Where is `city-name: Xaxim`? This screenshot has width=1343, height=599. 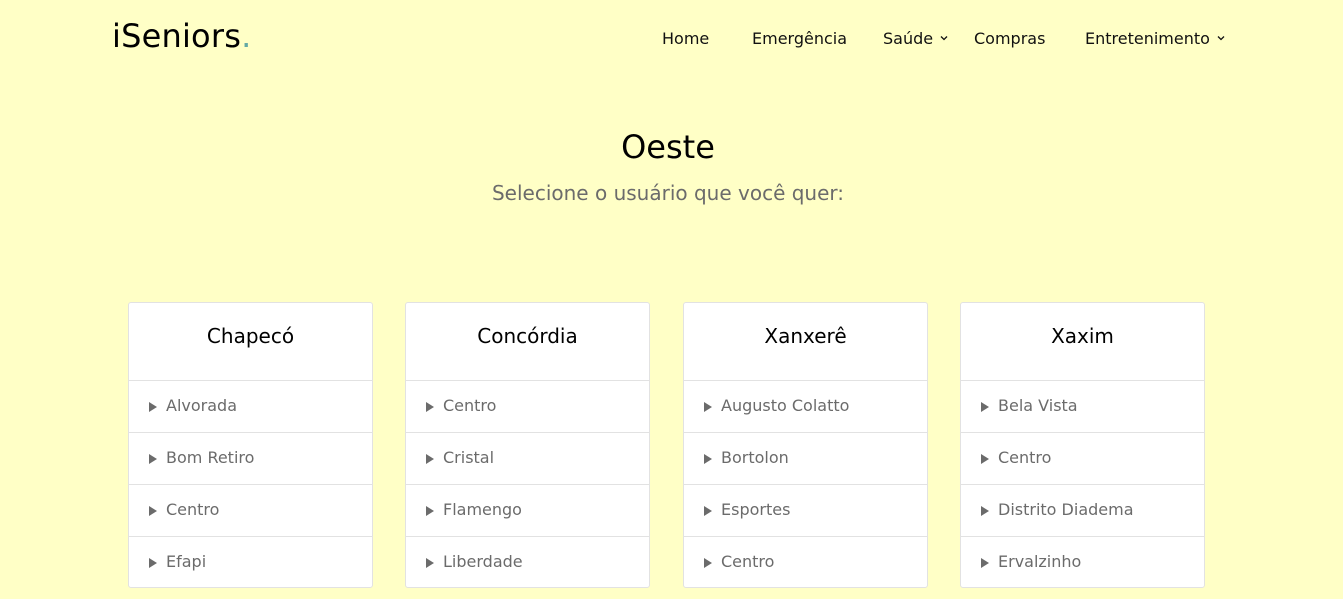
city-name: Xaxim is located at coordinates (1082, 342).